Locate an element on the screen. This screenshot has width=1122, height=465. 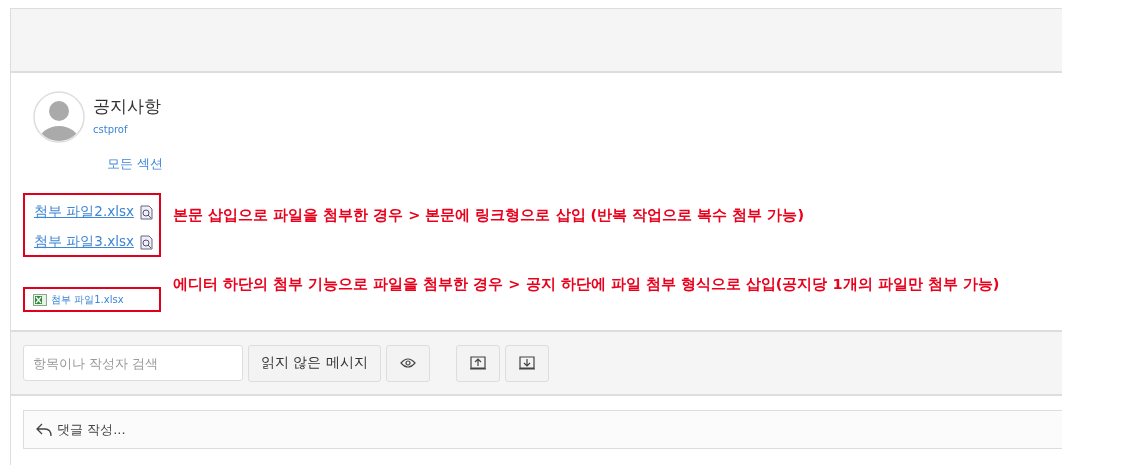
upload-icon is located at coordinates (477, 363).